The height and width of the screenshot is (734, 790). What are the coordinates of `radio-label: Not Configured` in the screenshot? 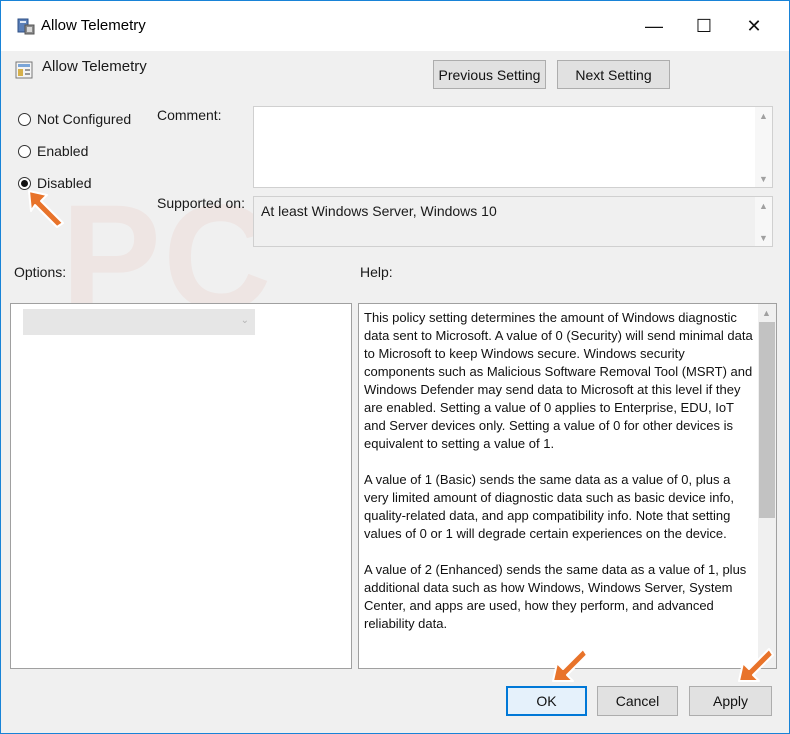 It's located at (84, 119).